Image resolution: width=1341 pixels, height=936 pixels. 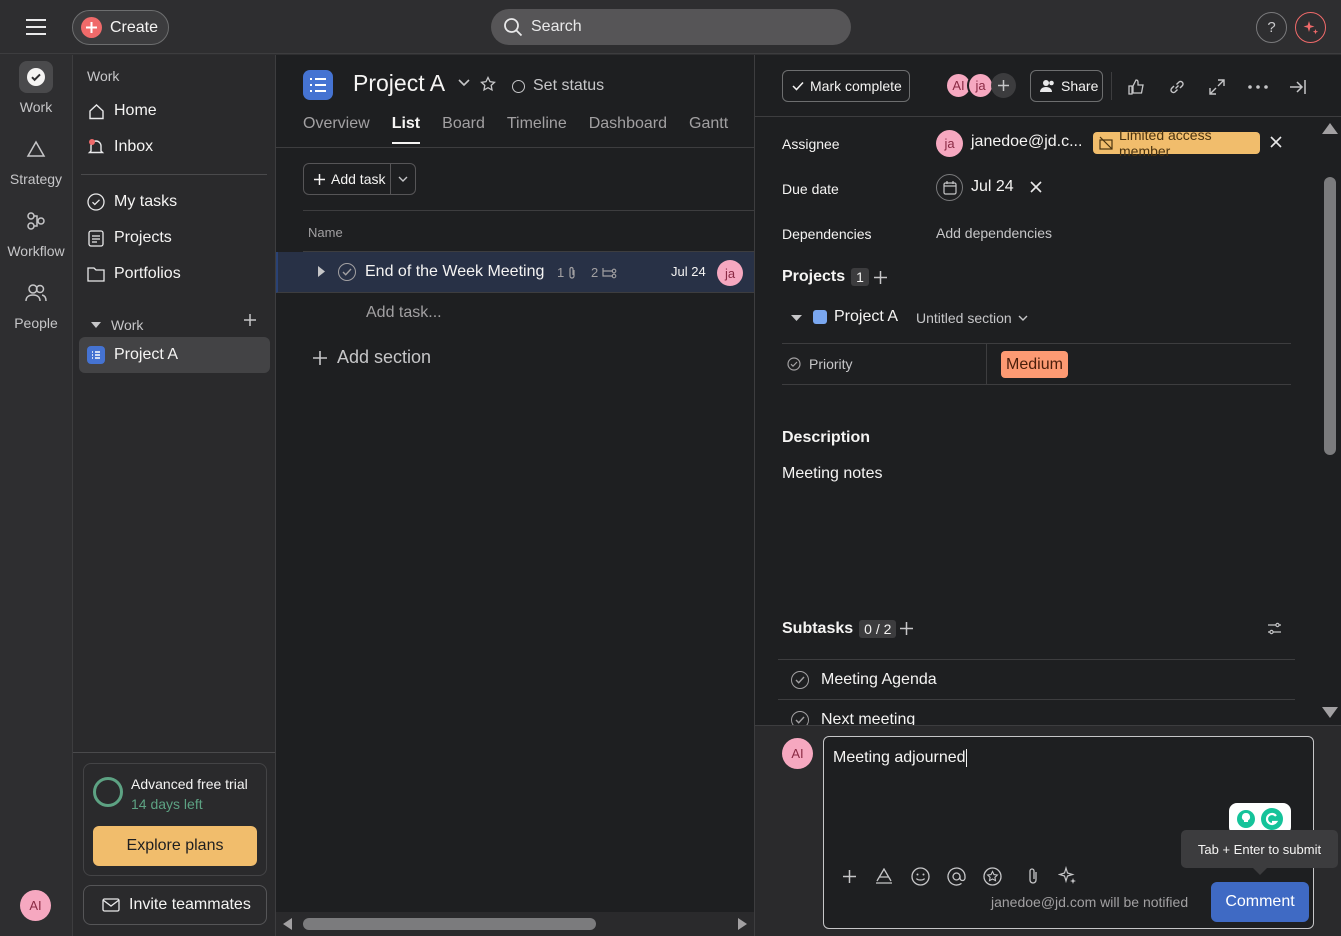 I want to click on caret-down-icon, so click(x=796, y=318).